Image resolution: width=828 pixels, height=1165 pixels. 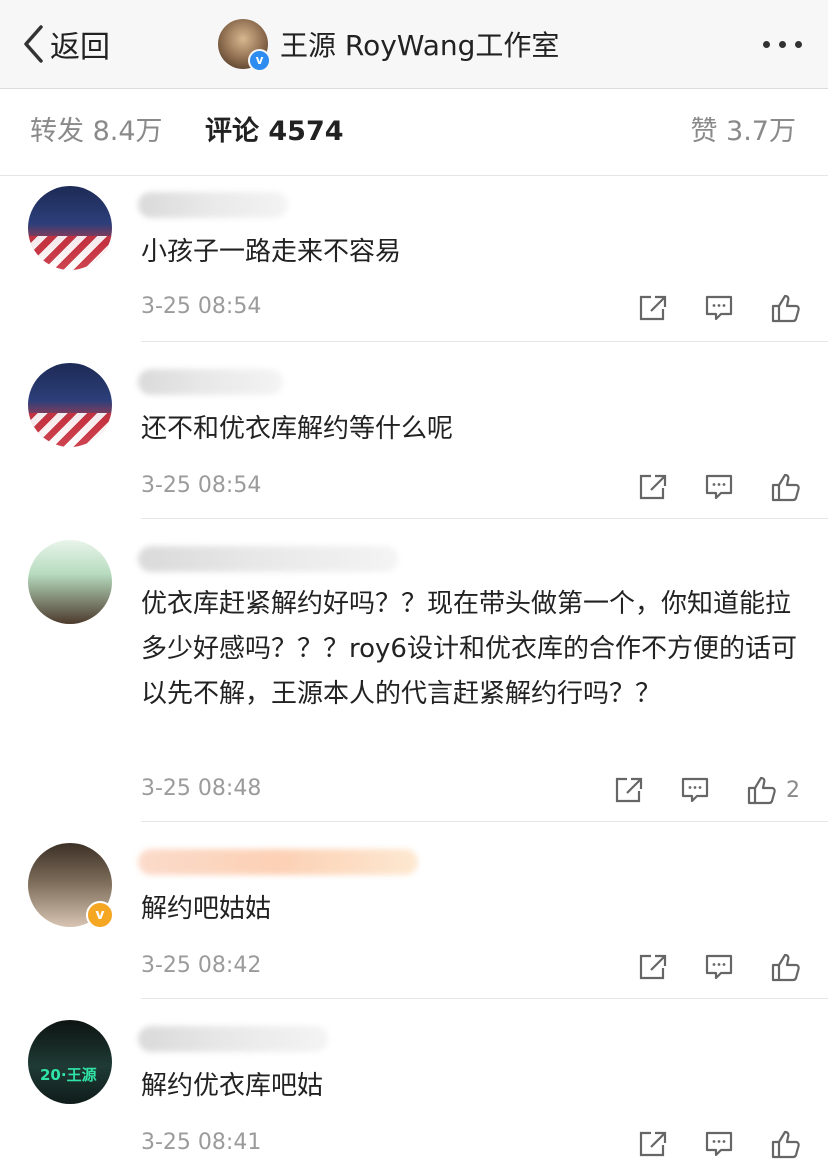 I want to click on list-item: 小孩子一路走来不容易 3-25 08:54, so click(x=414, y=259).